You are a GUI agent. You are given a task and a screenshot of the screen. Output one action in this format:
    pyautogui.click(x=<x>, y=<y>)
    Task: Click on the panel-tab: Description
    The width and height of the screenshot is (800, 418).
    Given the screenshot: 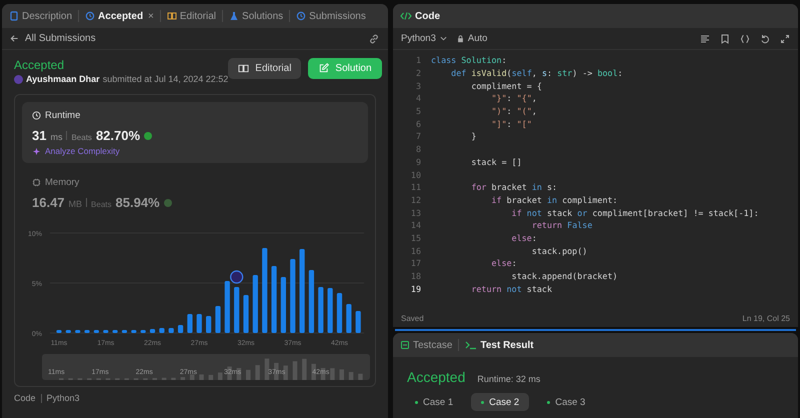 What is the action you would take?
    pyautogui.click(x=41, y=16)
    